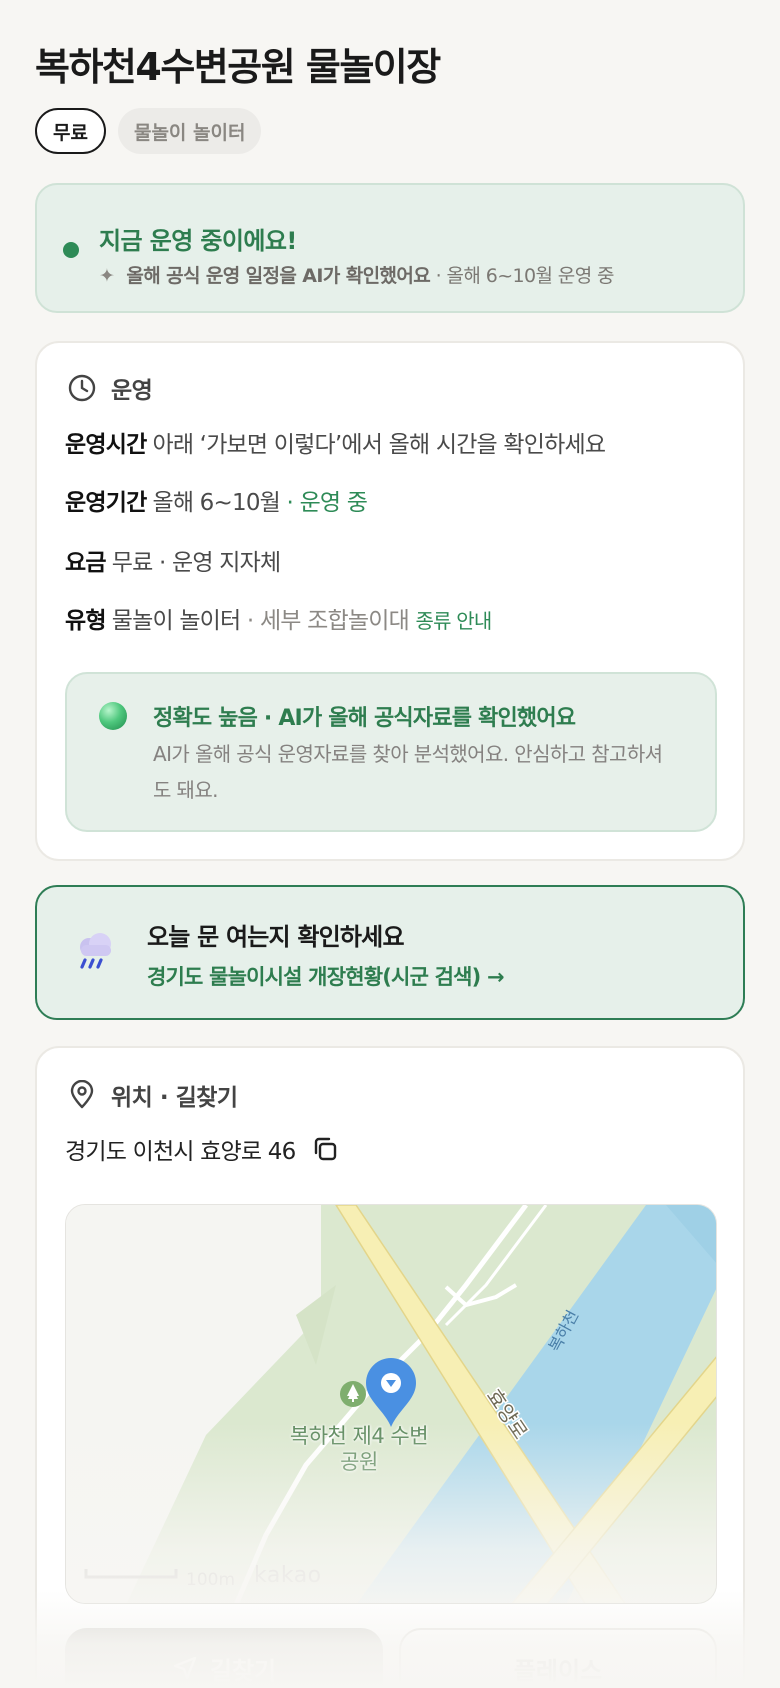 This screenshot has height=1688, width=780. I want to click on operation-heading: 운영, so click(110, 388).